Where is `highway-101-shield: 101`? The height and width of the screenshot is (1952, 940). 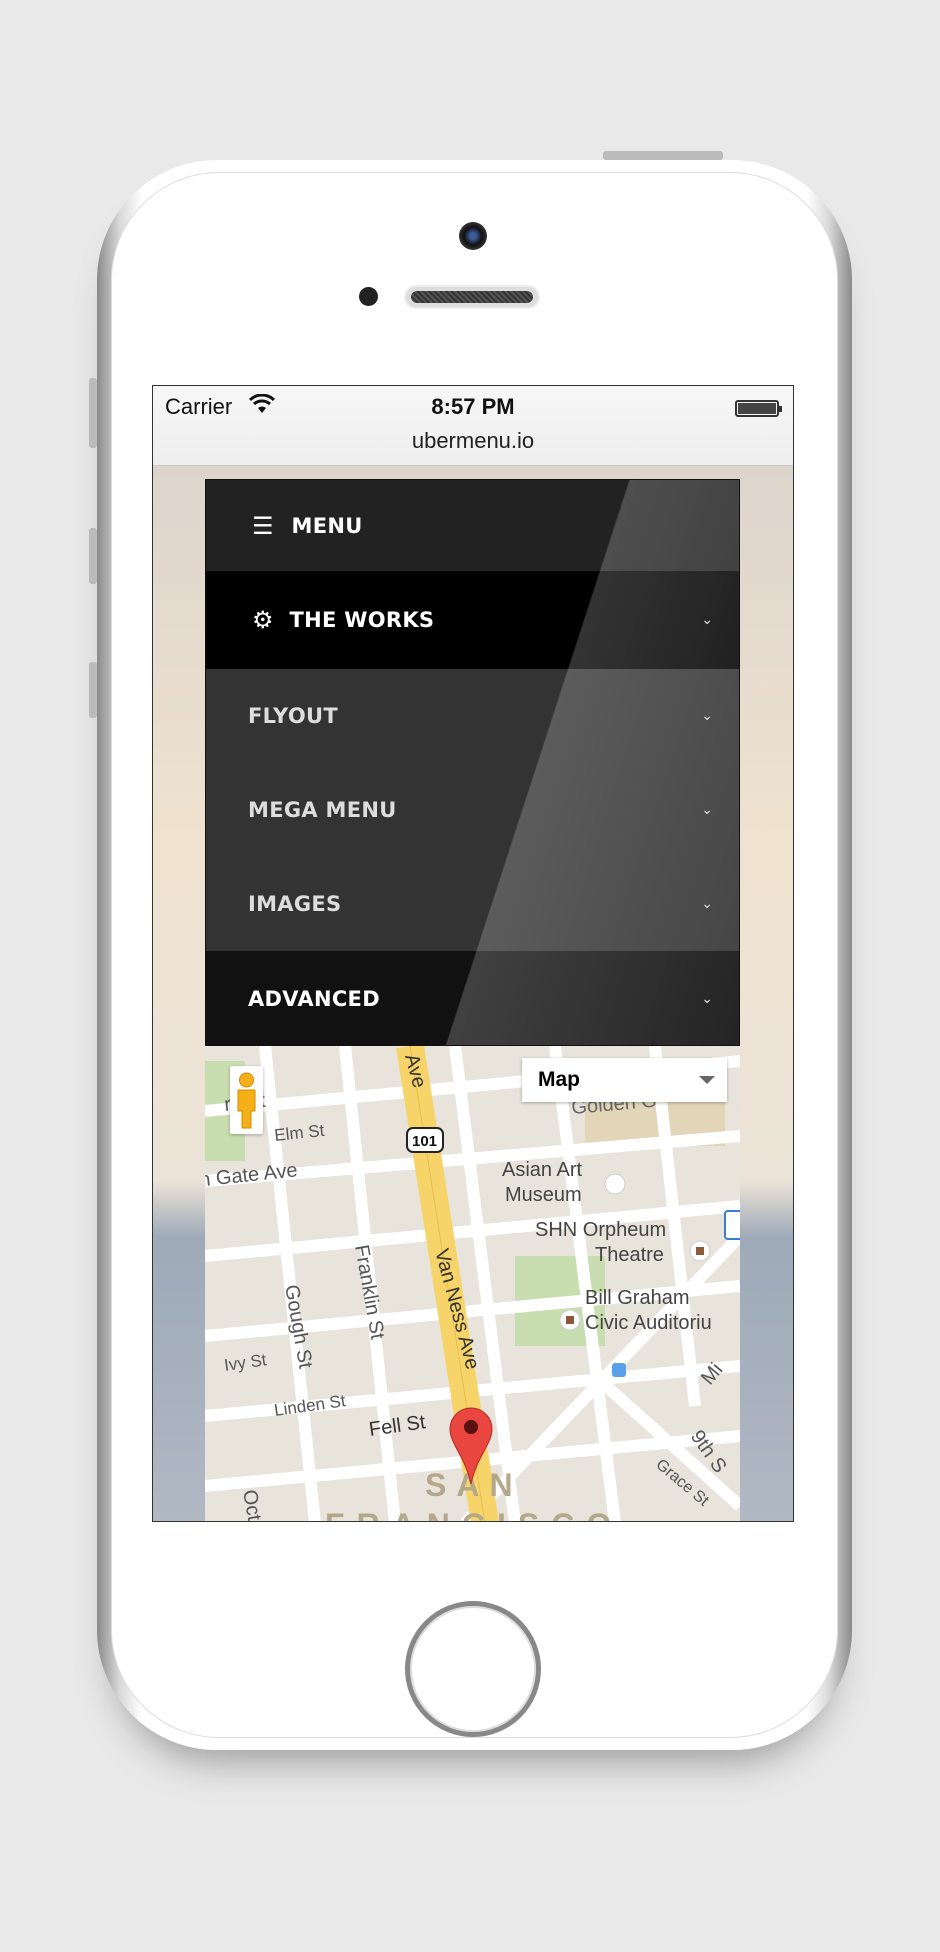
highway-101-shield: 101 is located at coordinates (425, 1140).